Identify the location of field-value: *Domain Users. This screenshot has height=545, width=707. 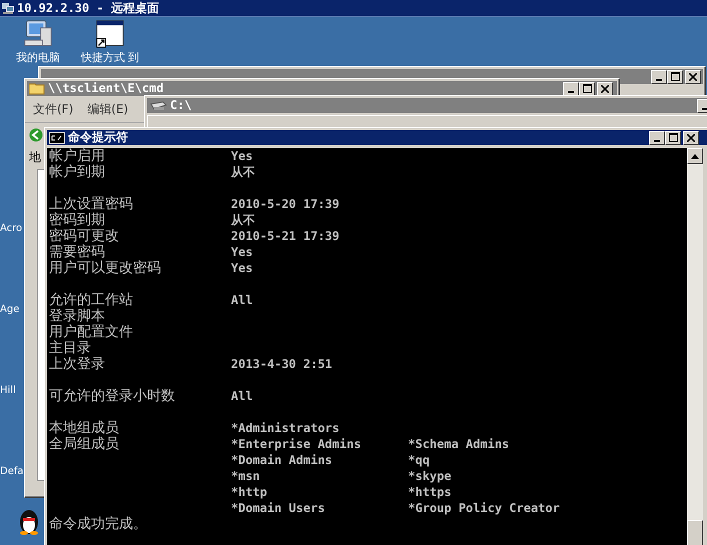
(278, 508).